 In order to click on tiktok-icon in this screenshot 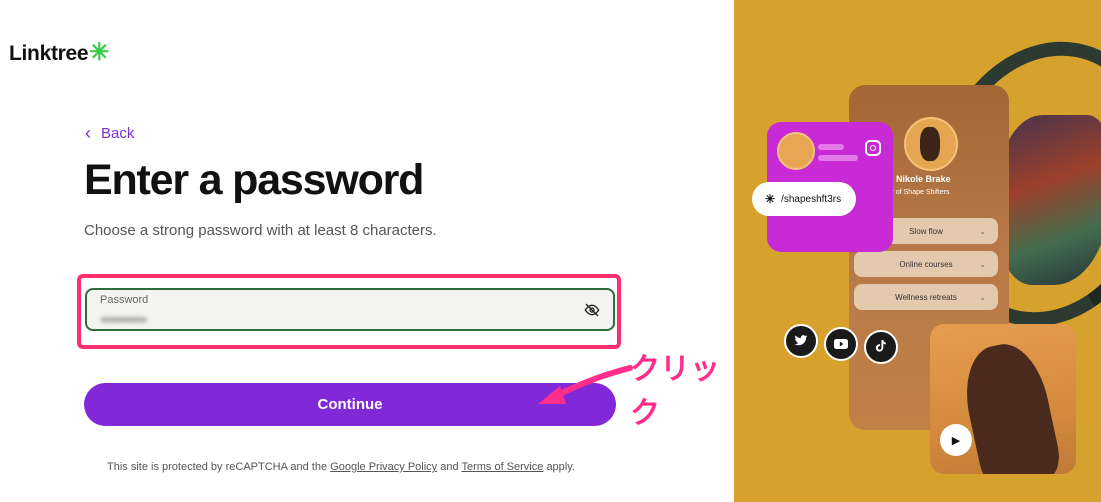, I will do `click(881, 347)`.